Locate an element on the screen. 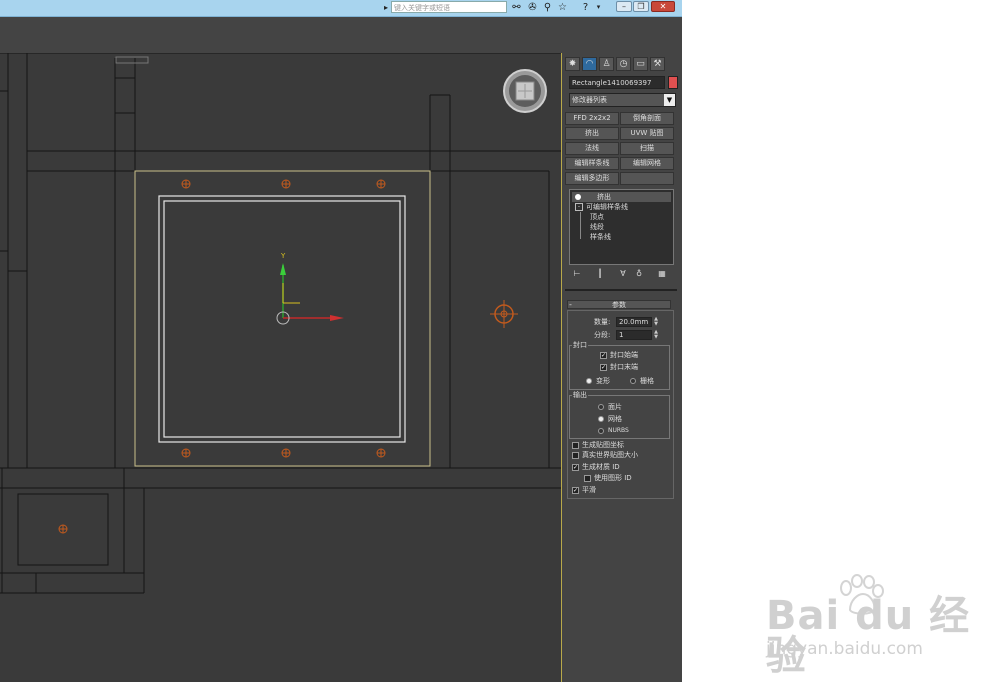  restore-button: ❐ is located at coordinates (641, 6).